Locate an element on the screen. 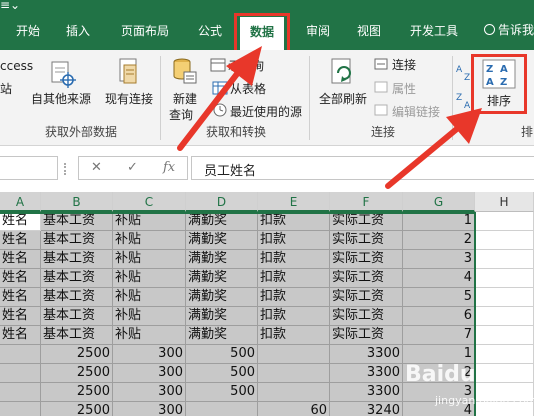 This screenshot has height=416, width=534. cell-a-5: 姓名 is located at coordinates (20, 297).